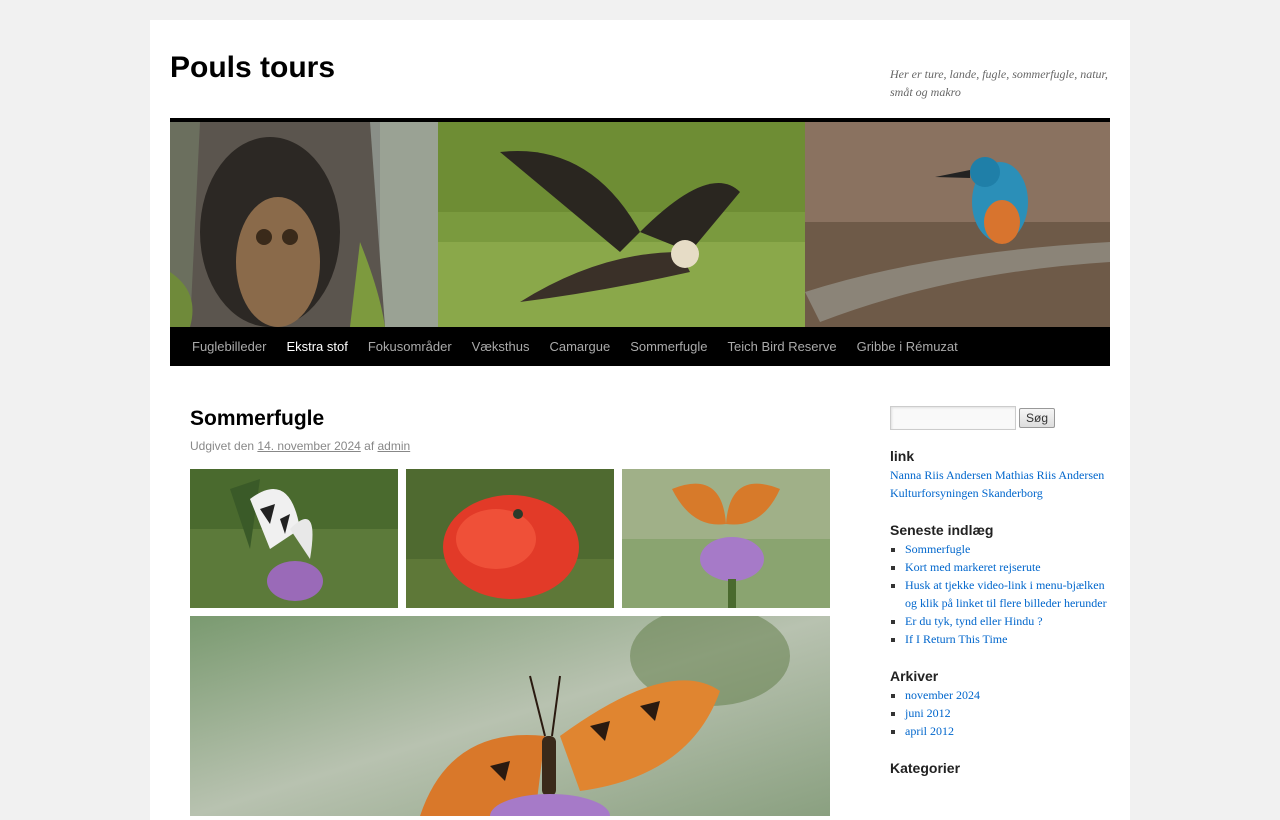 The height and width of the screenshot is (820, 1280). I want to click on post-title: Sommerfugle, so click(510, 419).